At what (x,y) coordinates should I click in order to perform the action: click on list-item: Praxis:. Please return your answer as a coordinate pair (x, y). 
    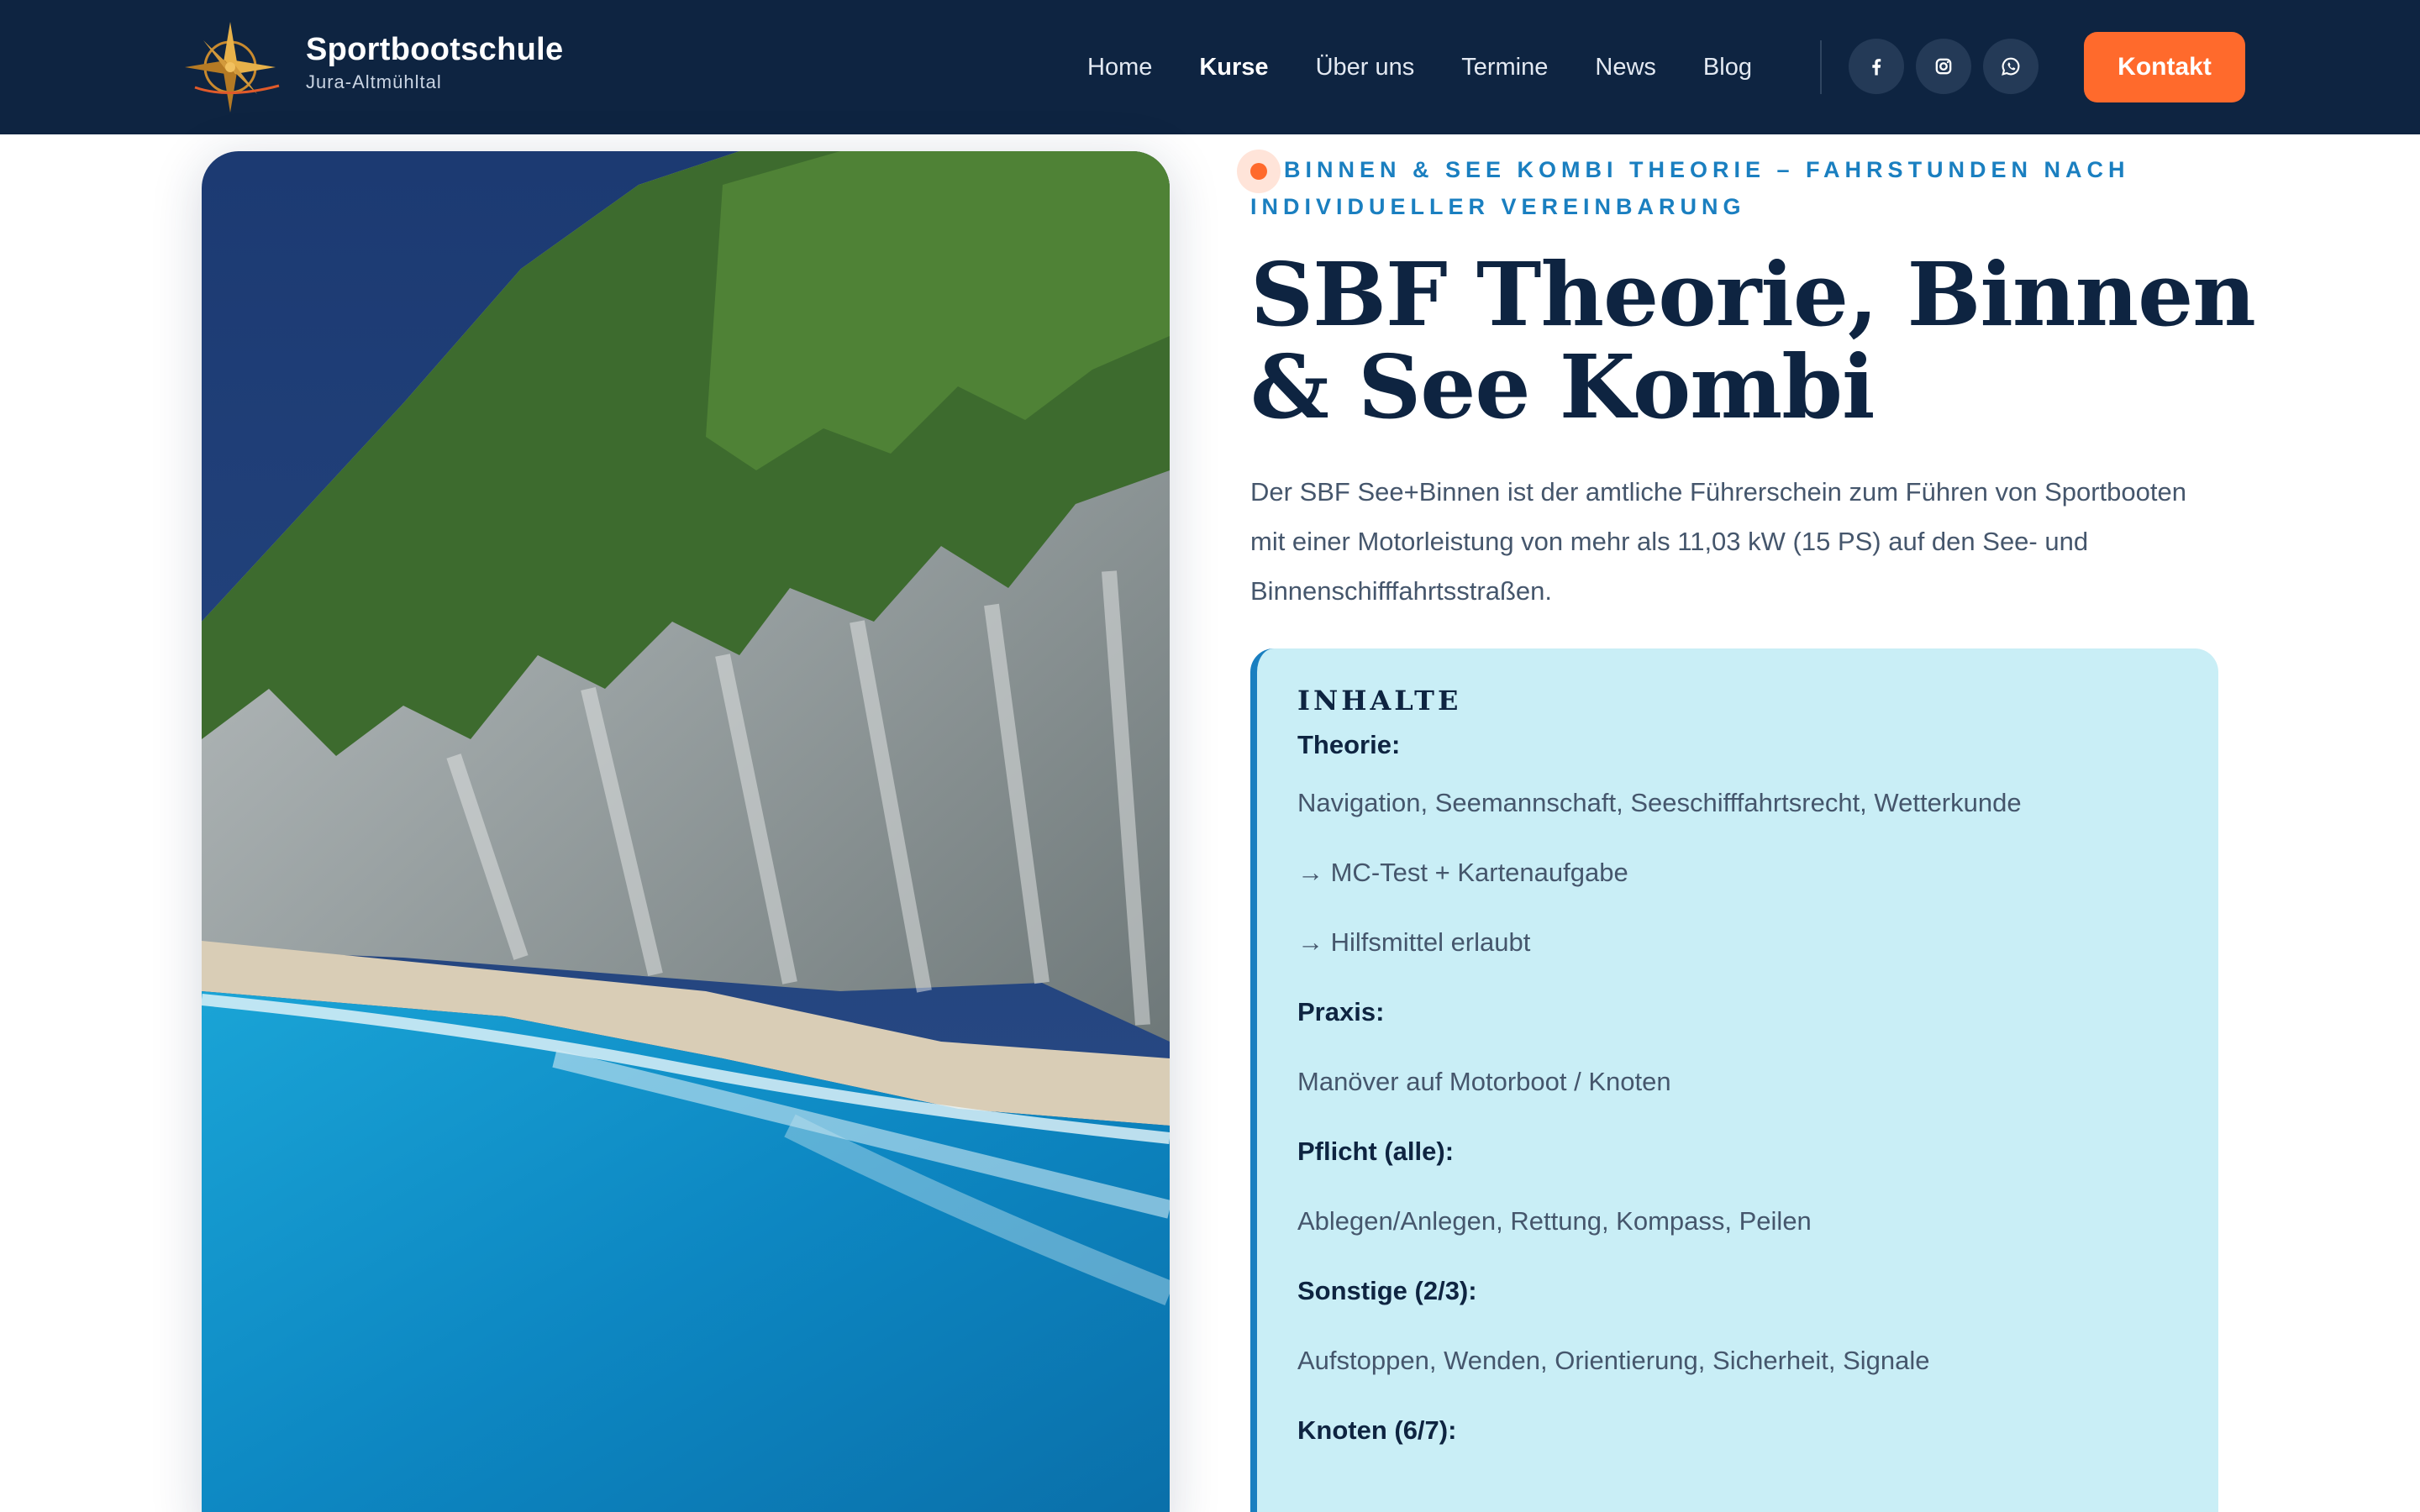
    Looking at the image, I should click on (1341, 1011).